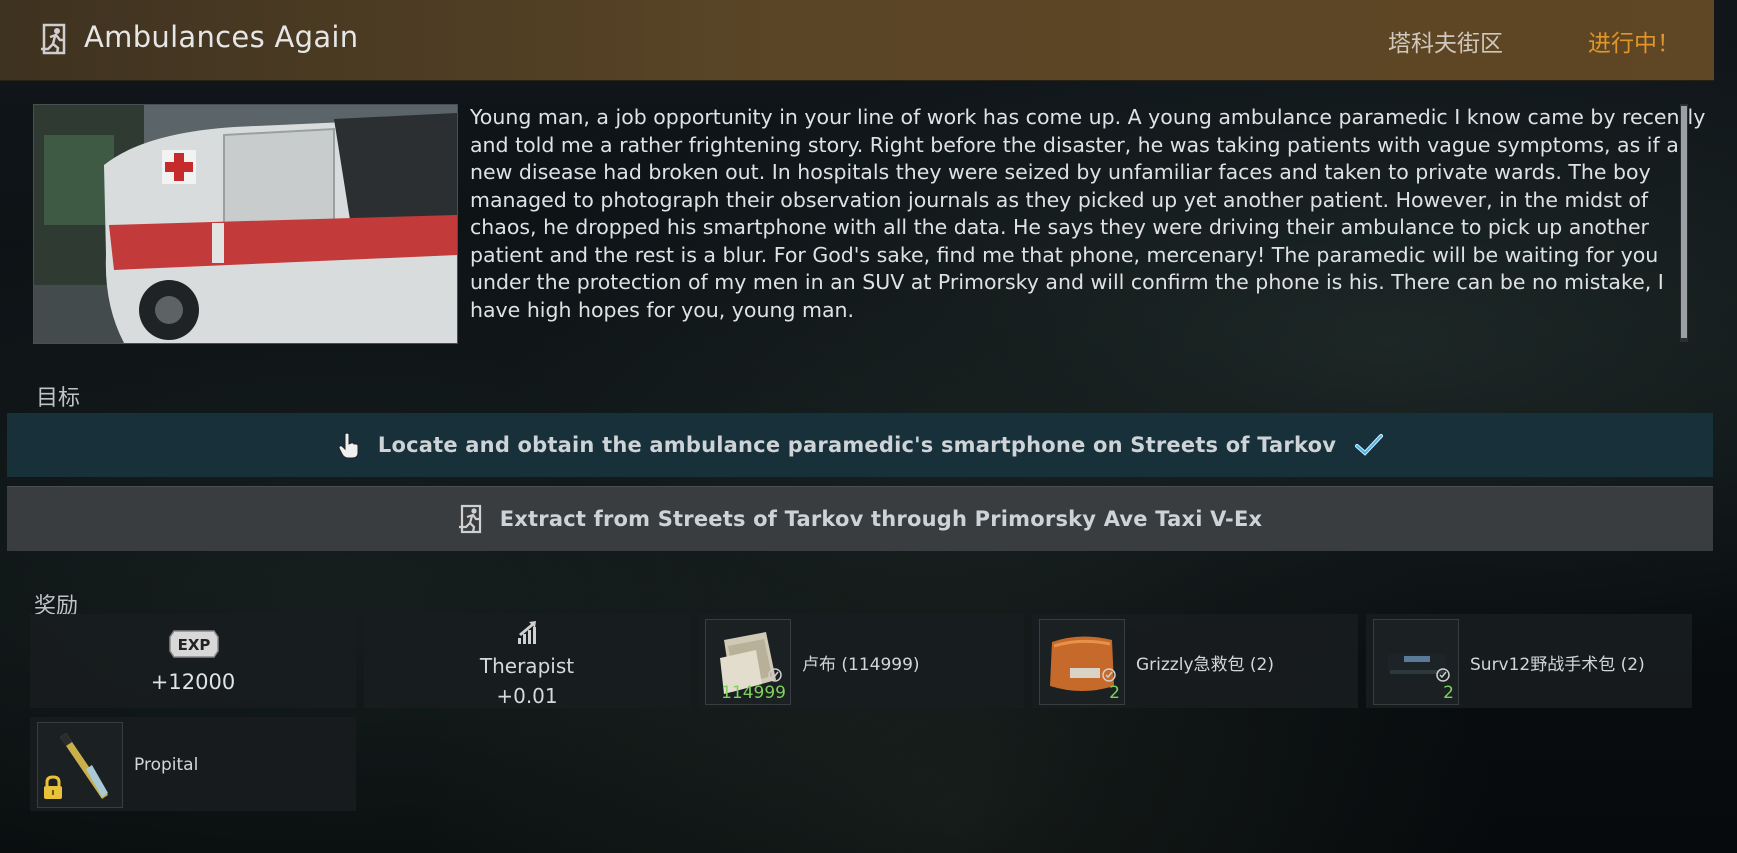 The height and width of the screenshot is (853, 1737). Describe the element at coordinates (58, 398) in the screenshot. I see `objectives-label: 目标` at that location.